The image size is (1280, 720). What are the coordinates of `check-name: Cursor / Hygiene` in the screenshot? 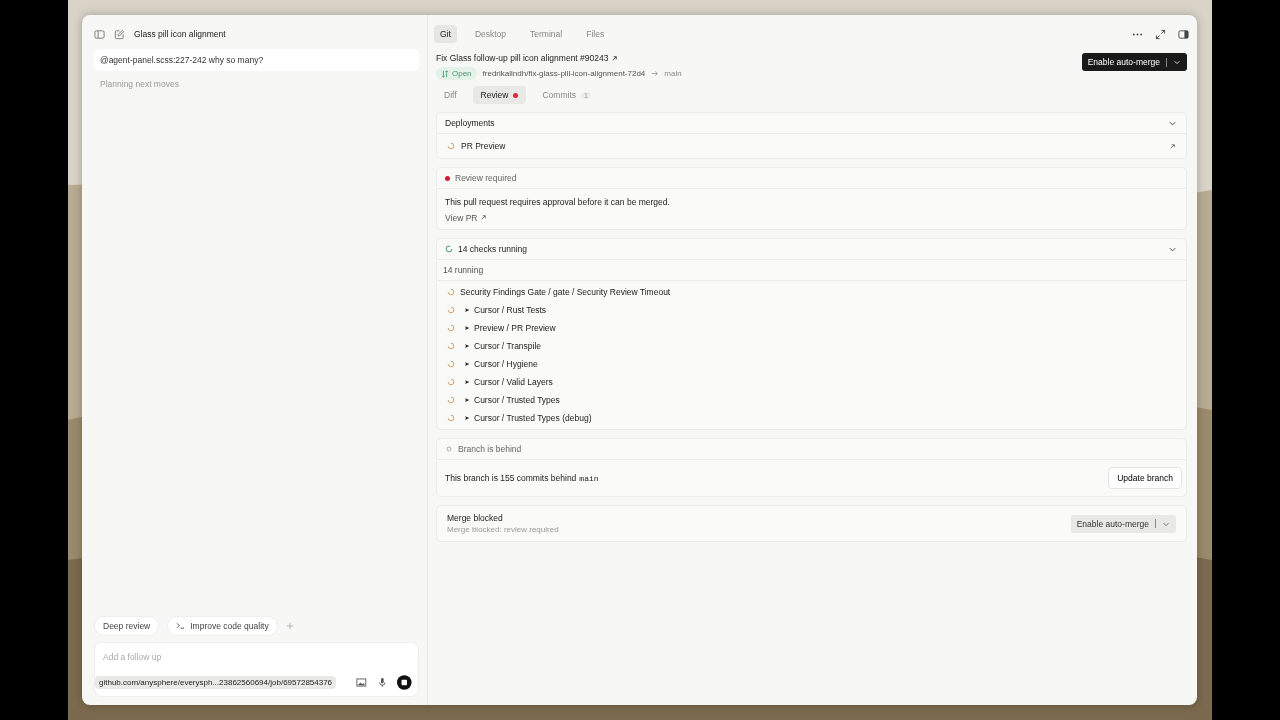 It's located at (506, 364).